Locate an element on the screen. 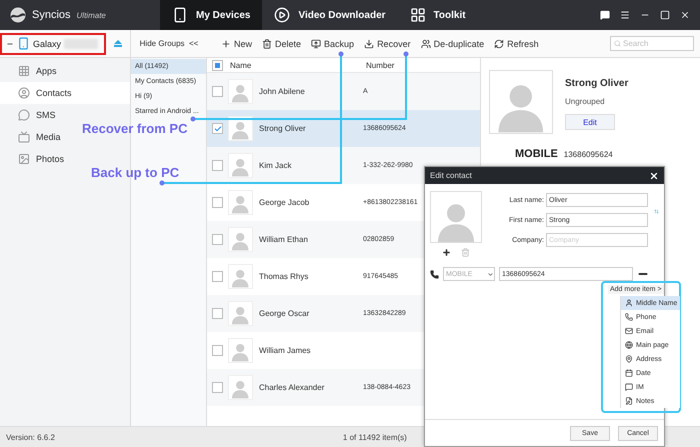 Image resolution: width=700 pixels, height=447 pixels. name-cell-text: Charles Alexander is located at coordinates (292, 387).